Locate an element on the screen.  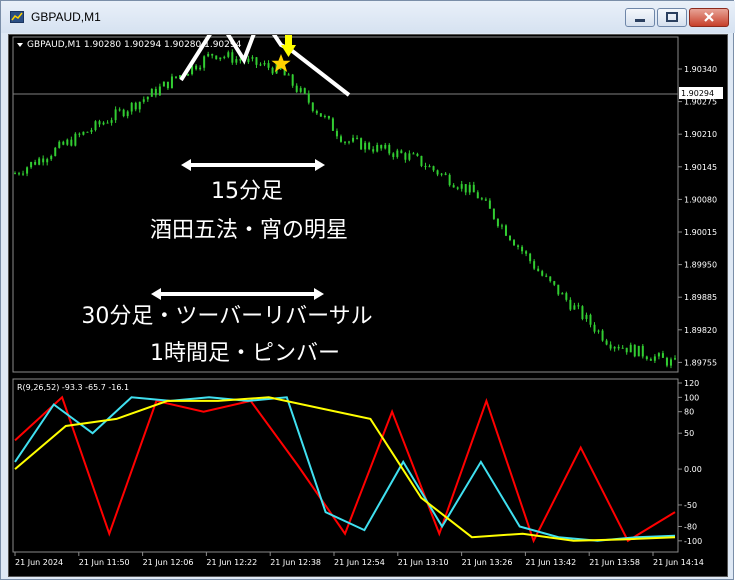
time-label: 21 Jun 12:06 is located at coordinates (168, 562).